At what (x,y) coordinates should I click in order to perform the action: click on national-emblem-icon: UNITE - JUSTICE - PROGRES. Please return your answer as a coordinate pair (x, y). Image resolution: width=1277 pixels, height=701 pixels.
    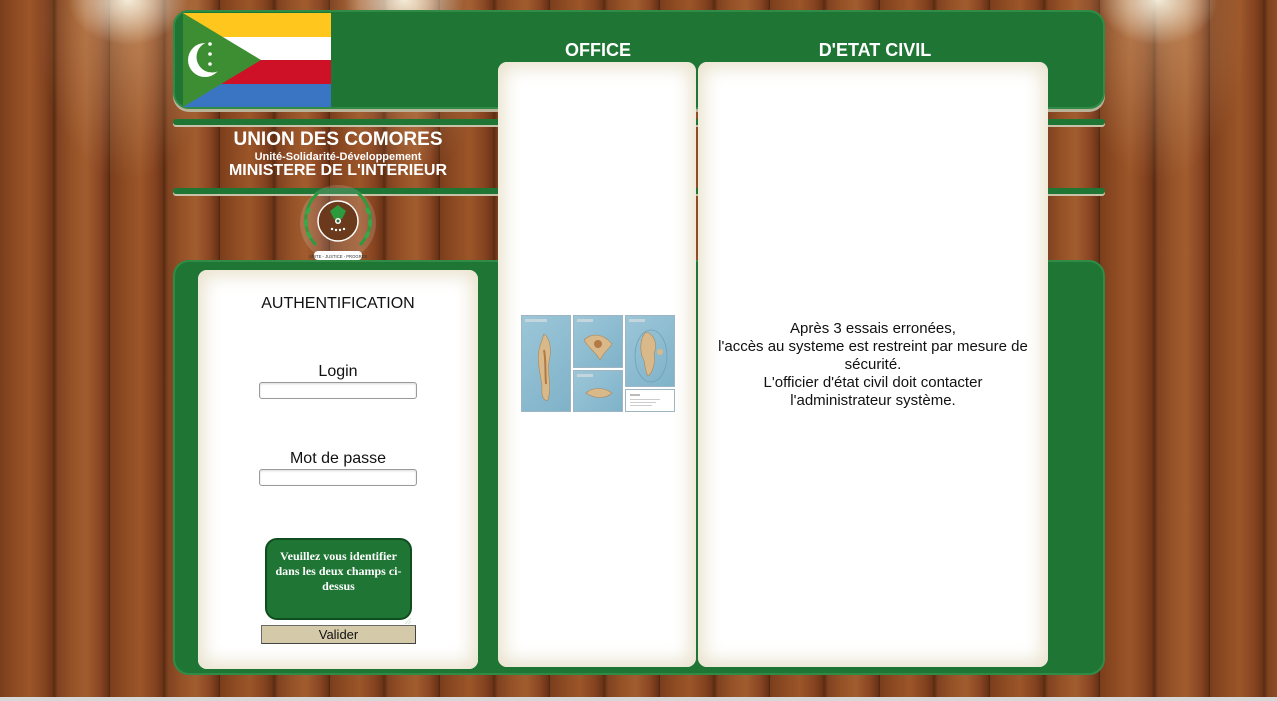
    Looking at the image, I should click on (339, 224).